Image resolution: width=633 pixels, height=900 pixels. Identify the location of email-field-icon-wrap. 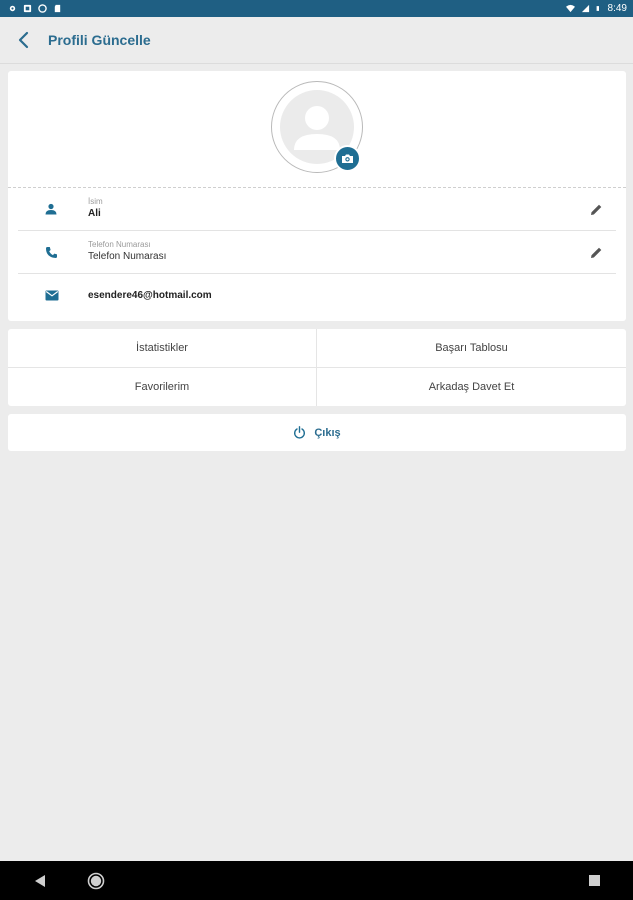
(53, 295).